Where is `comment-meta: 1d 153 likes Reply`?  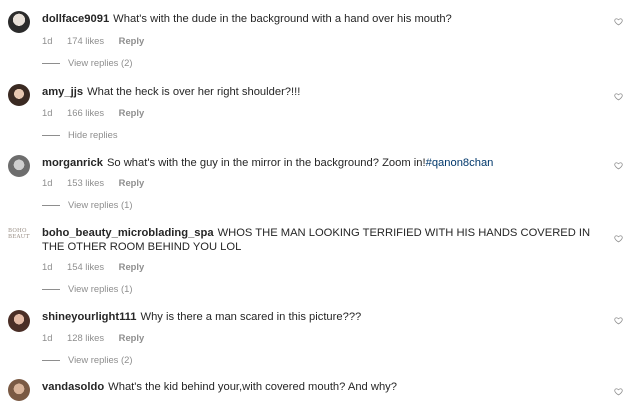
comment-meta: 1d 153 likes Reply is located at coordinates (99, 182).